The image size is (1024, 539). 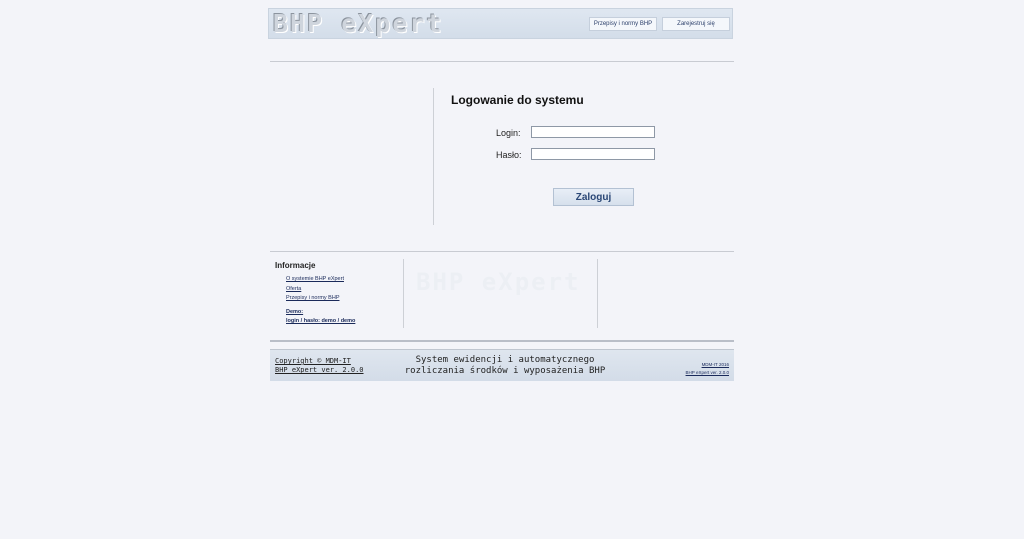 I want to click on footer-version-link: BHP eXpert ver. 2.0.0, so click(x=319, y=370).